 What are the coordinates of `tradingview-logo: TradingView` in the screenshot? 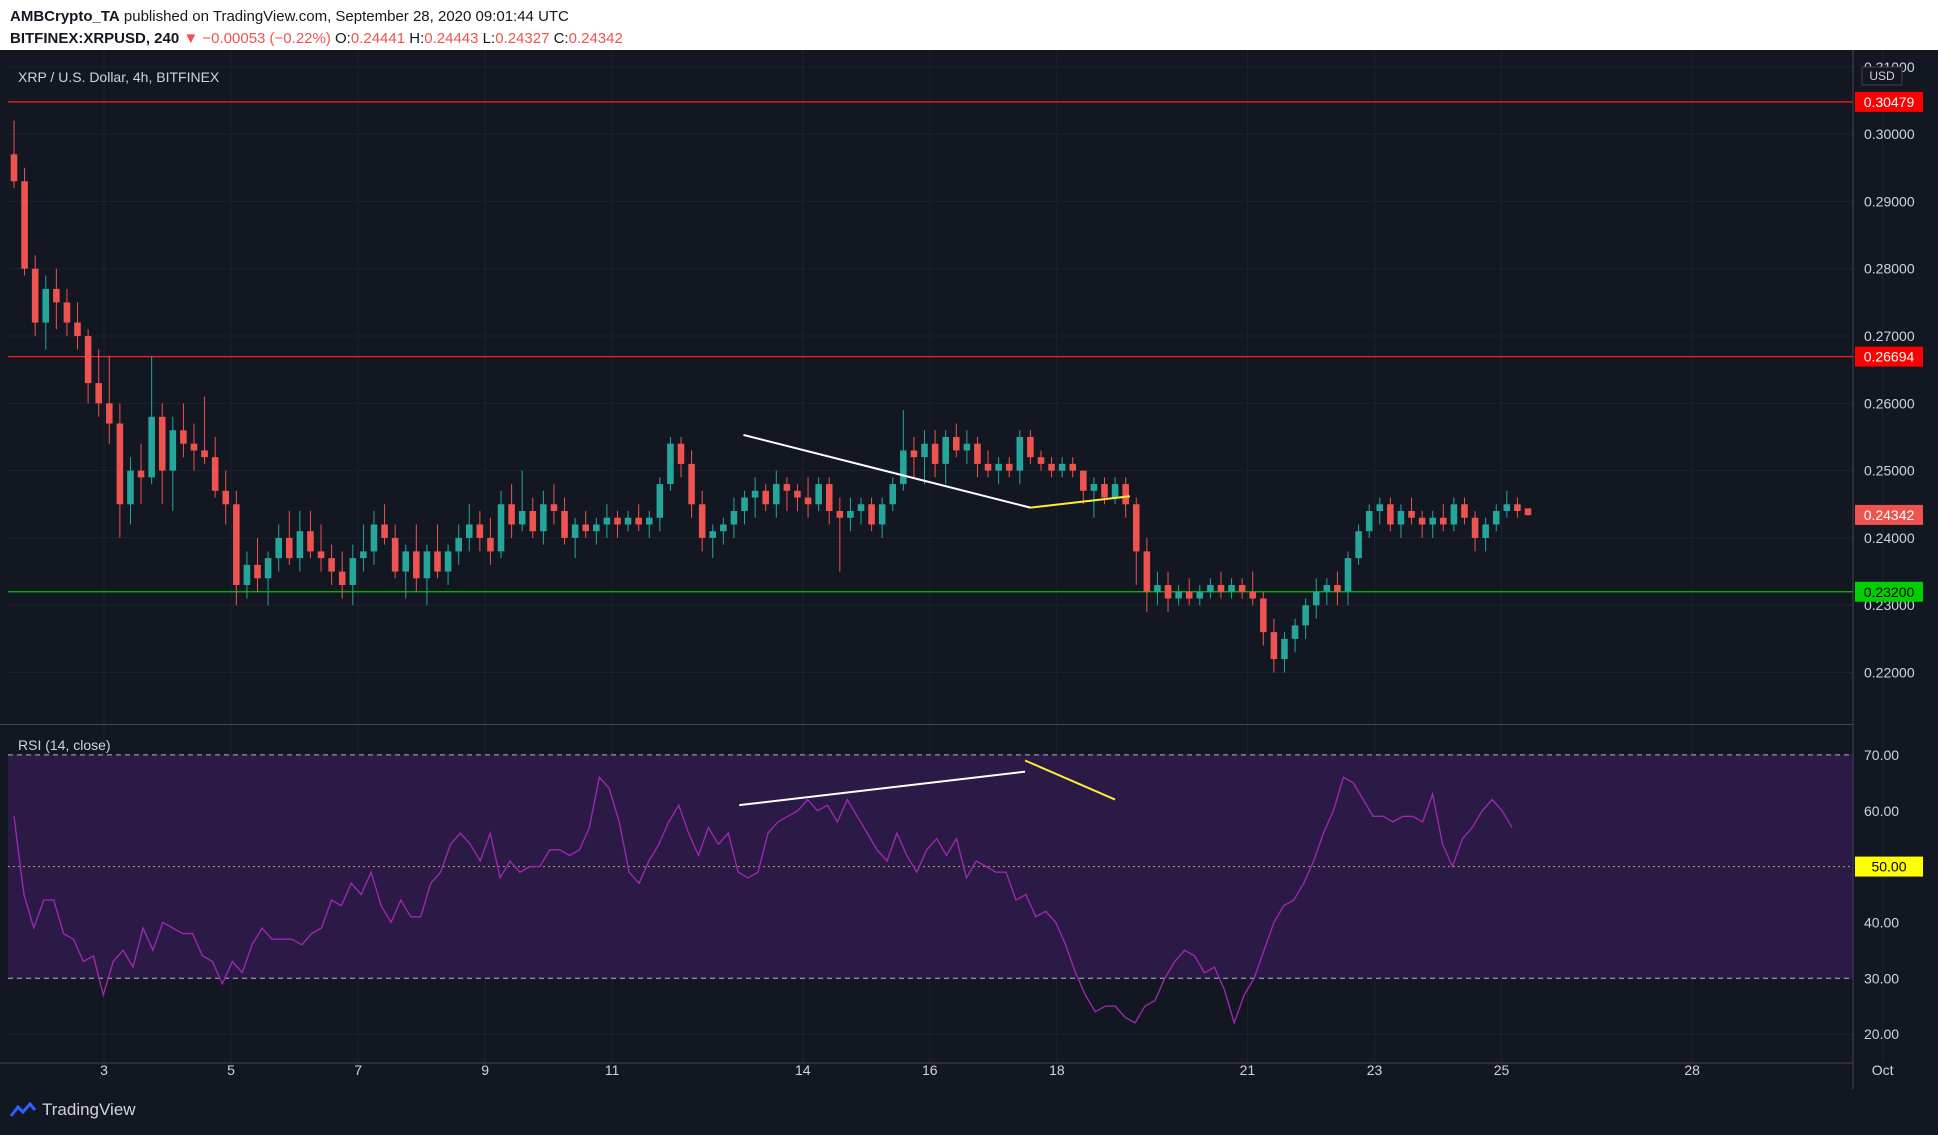 It's located at (73, 1110).